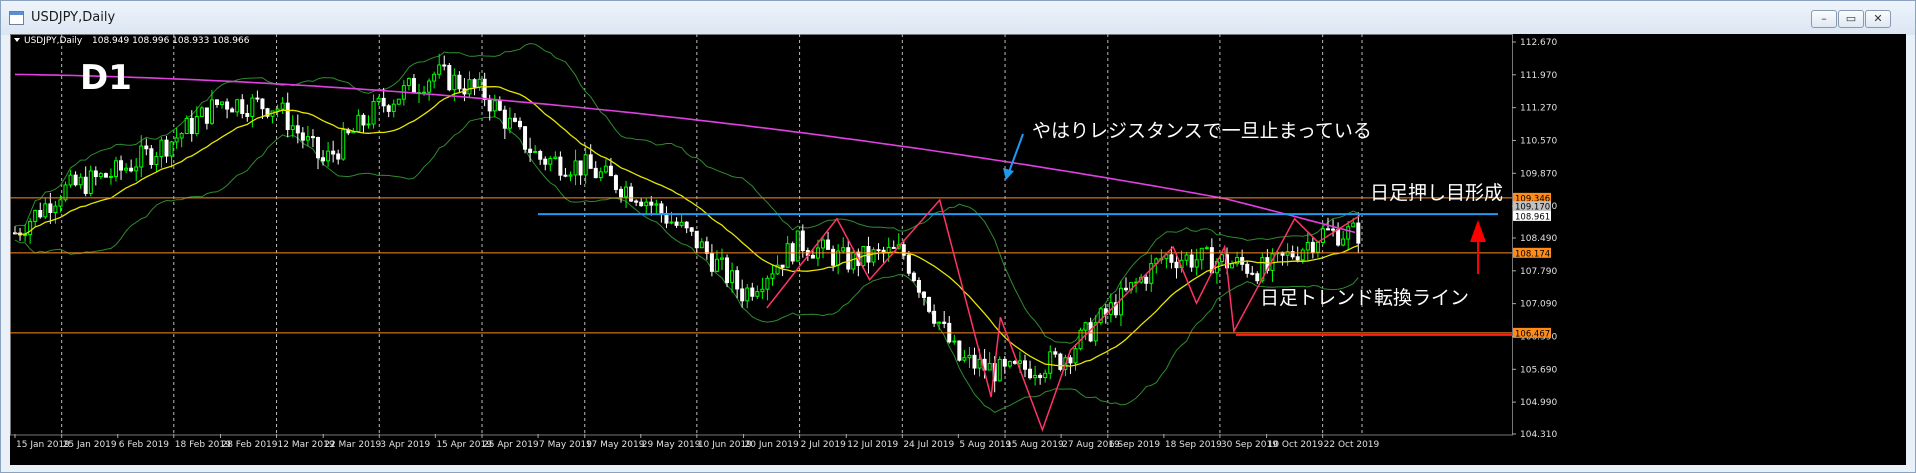 This screenshot has height=473, width=1916. I want to click on trend-line-note: 日足トレンド転換ライン, so click(1364, 298).